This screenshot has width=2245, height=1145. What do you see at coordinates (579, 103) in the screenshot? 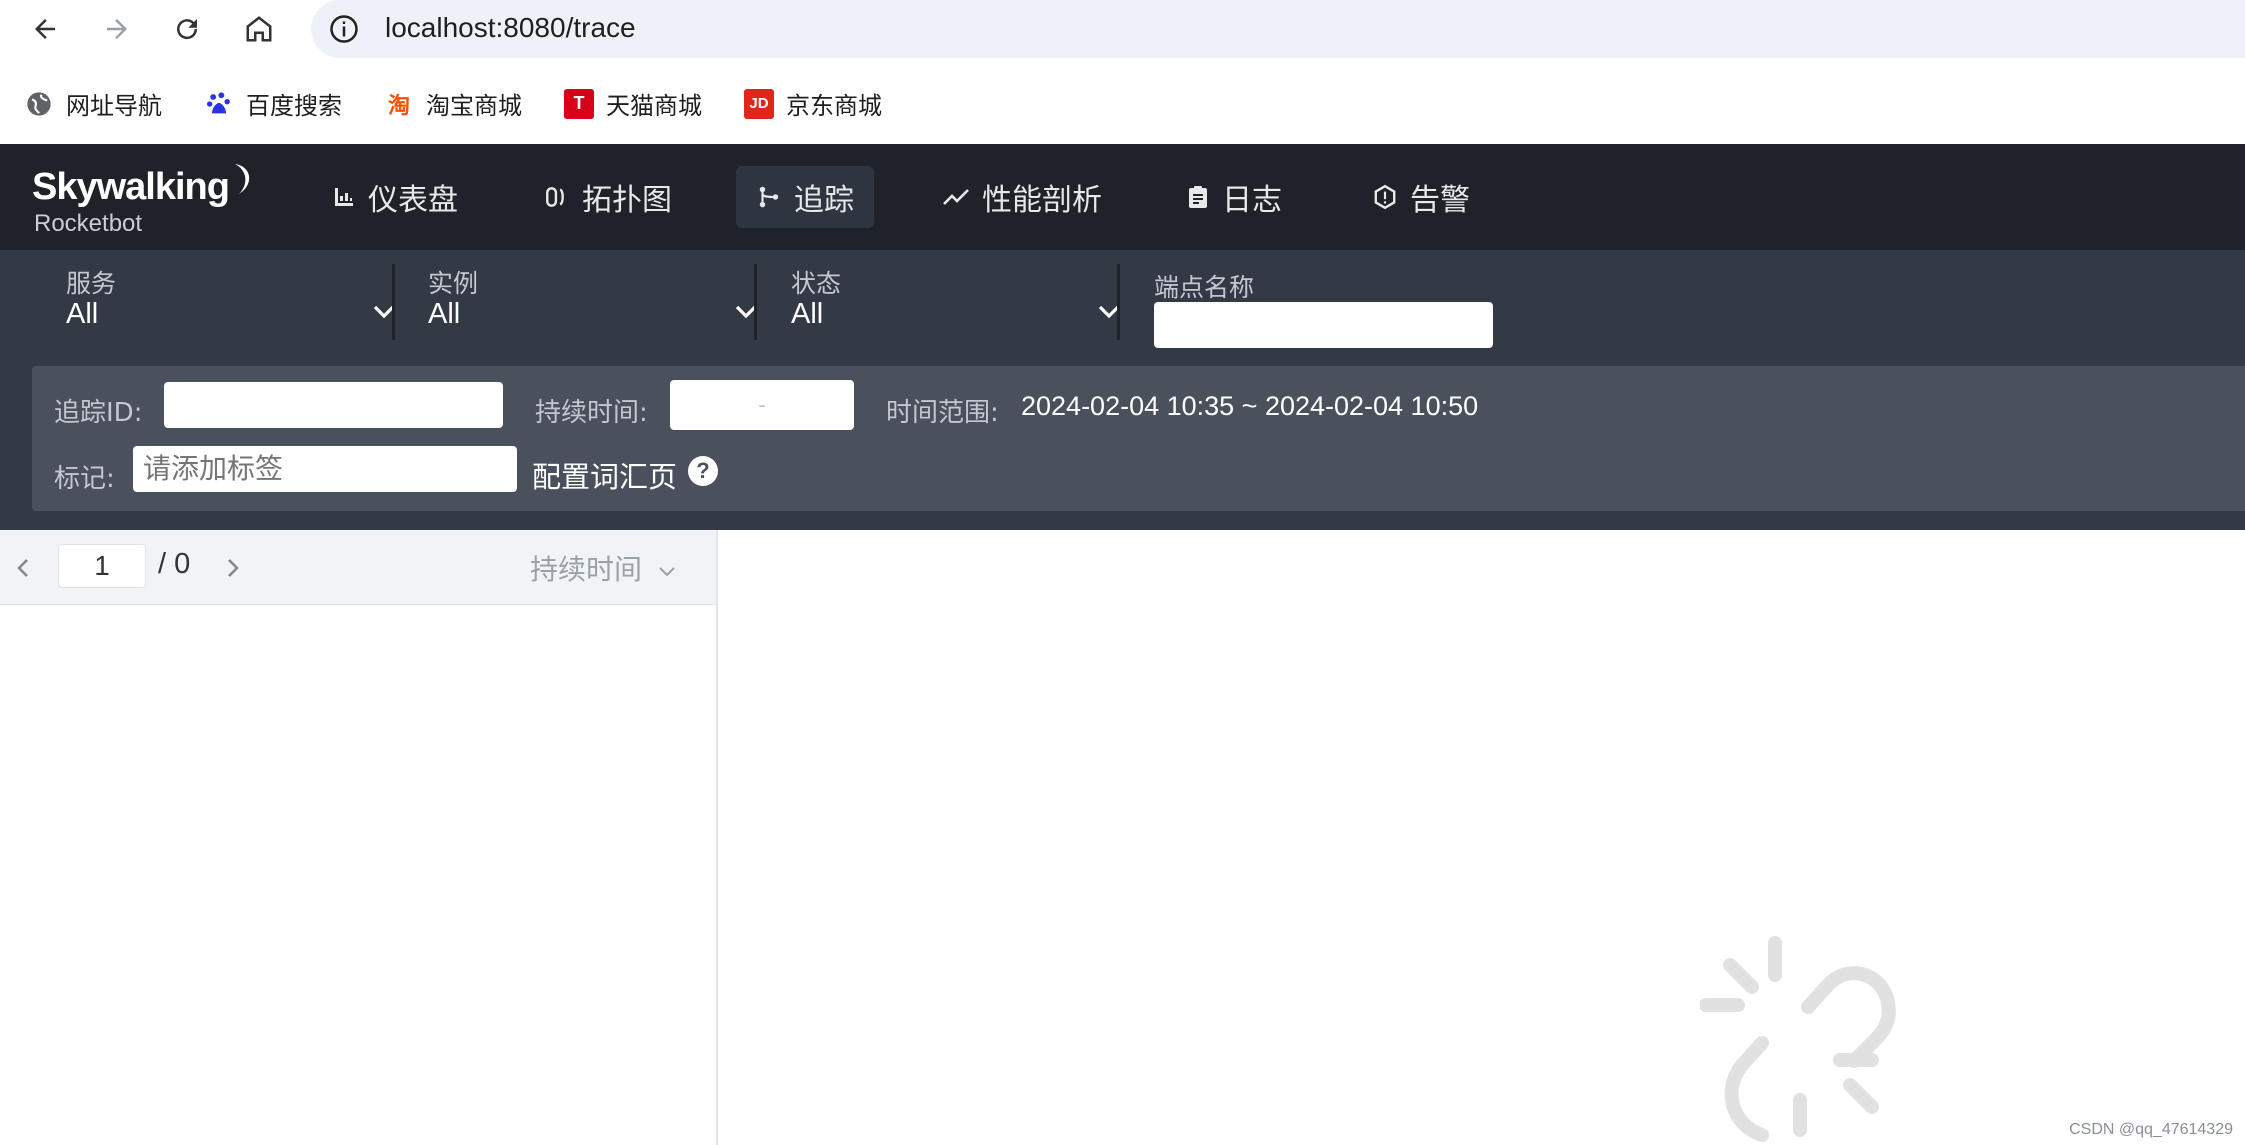
I see `tmall-icon: T` at bounding box center [579, 103].